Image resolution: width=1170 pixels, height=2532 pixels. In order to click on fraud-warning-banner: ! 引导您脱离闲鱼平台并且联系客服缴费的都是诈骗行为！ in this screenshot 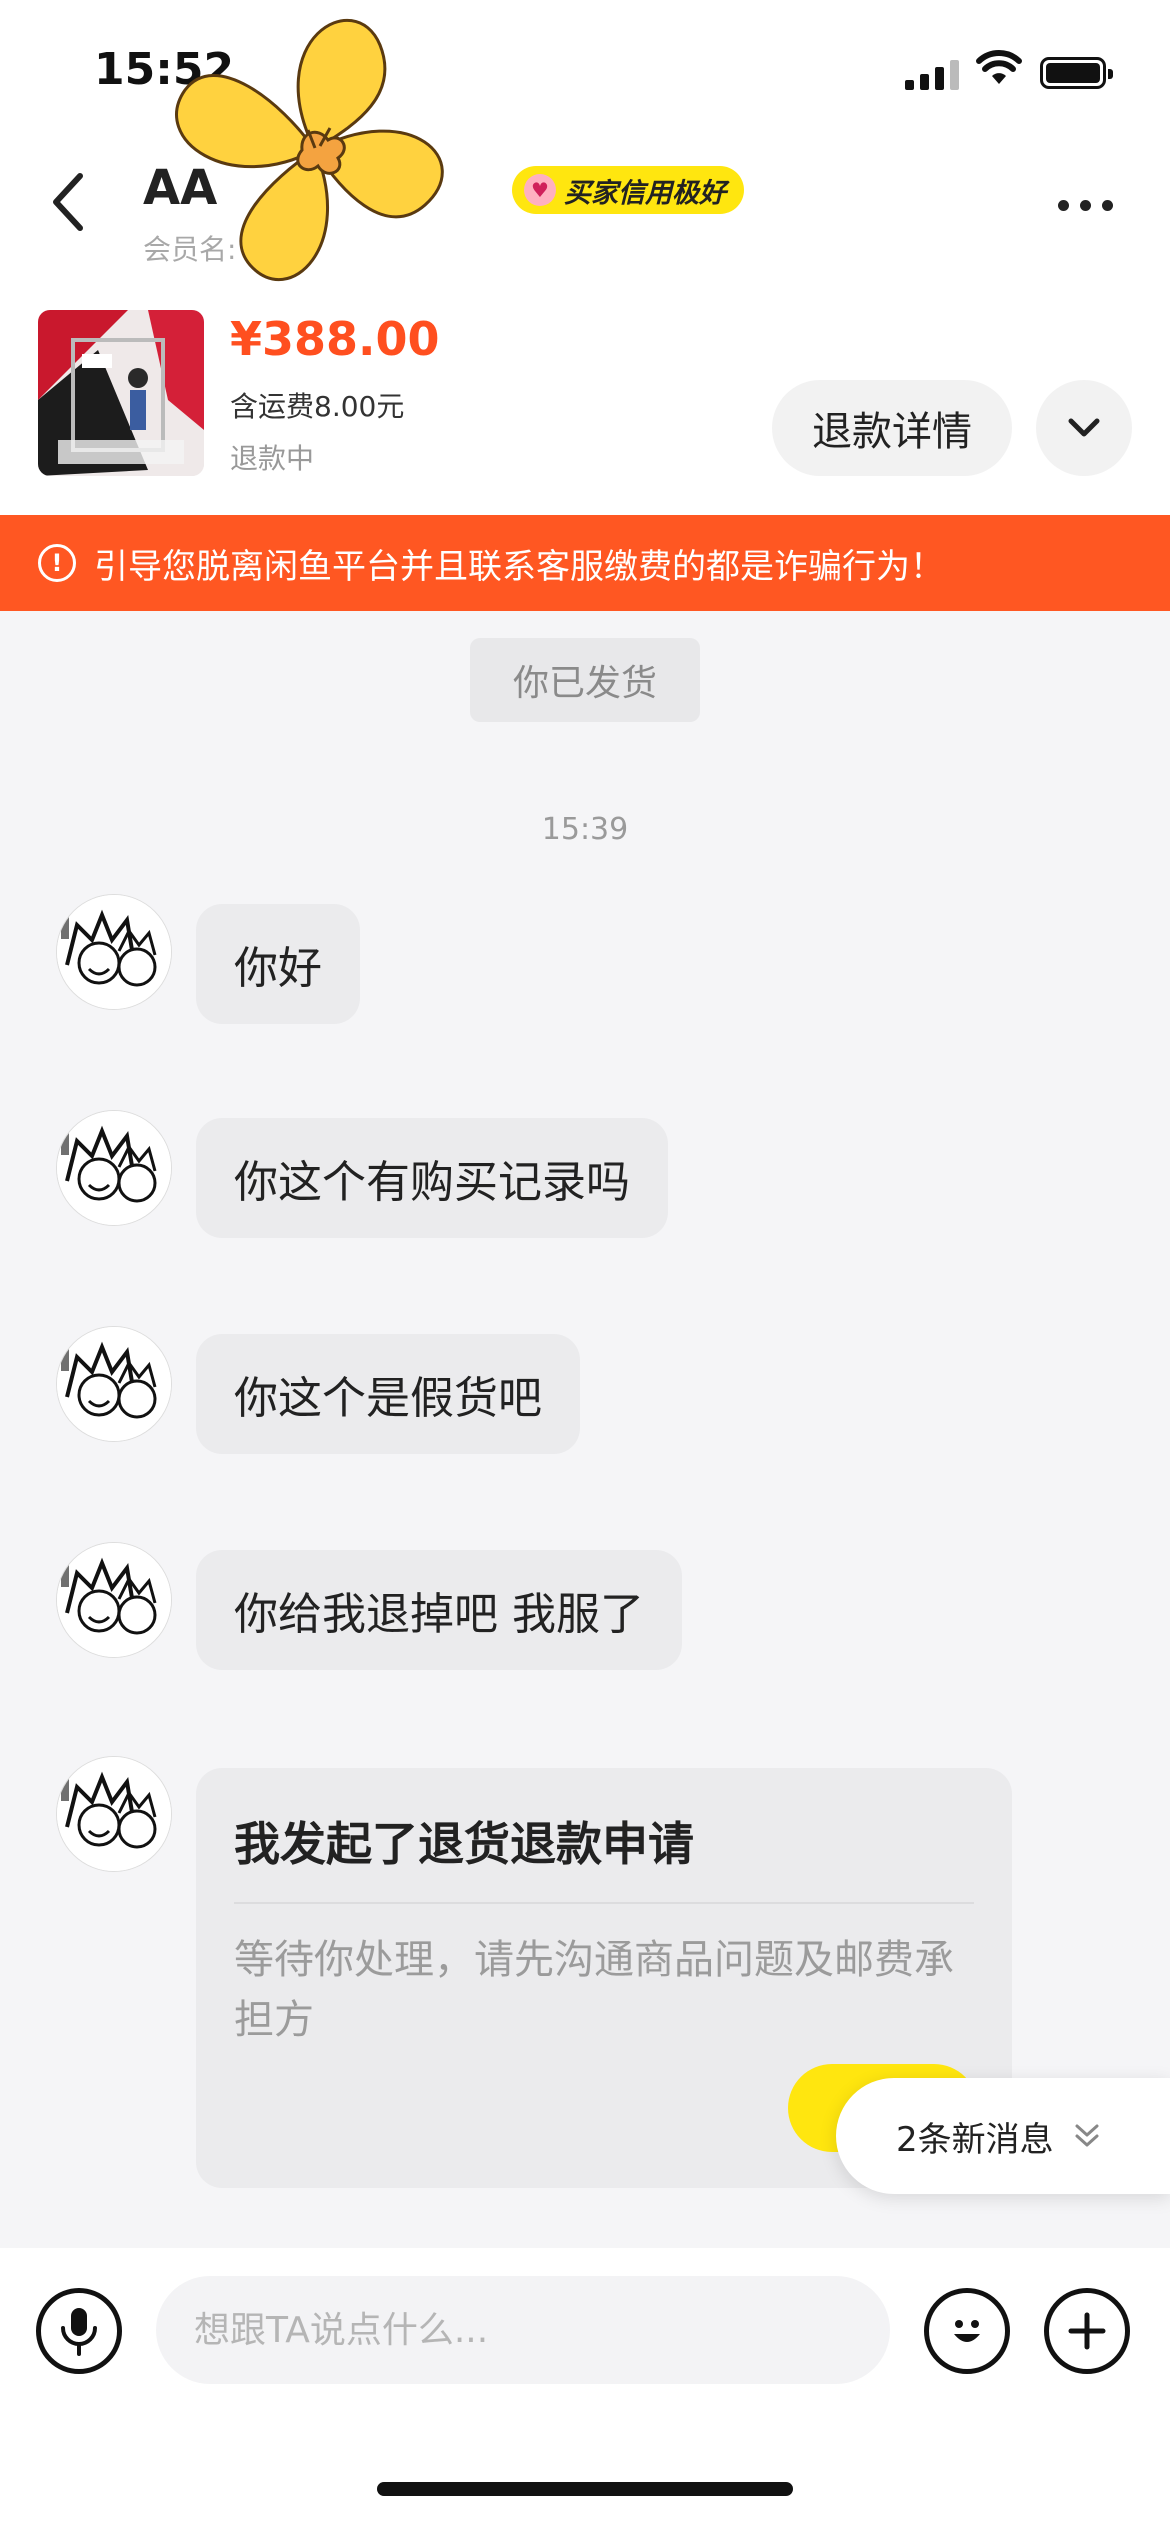, I will do `click(585, 563)`.